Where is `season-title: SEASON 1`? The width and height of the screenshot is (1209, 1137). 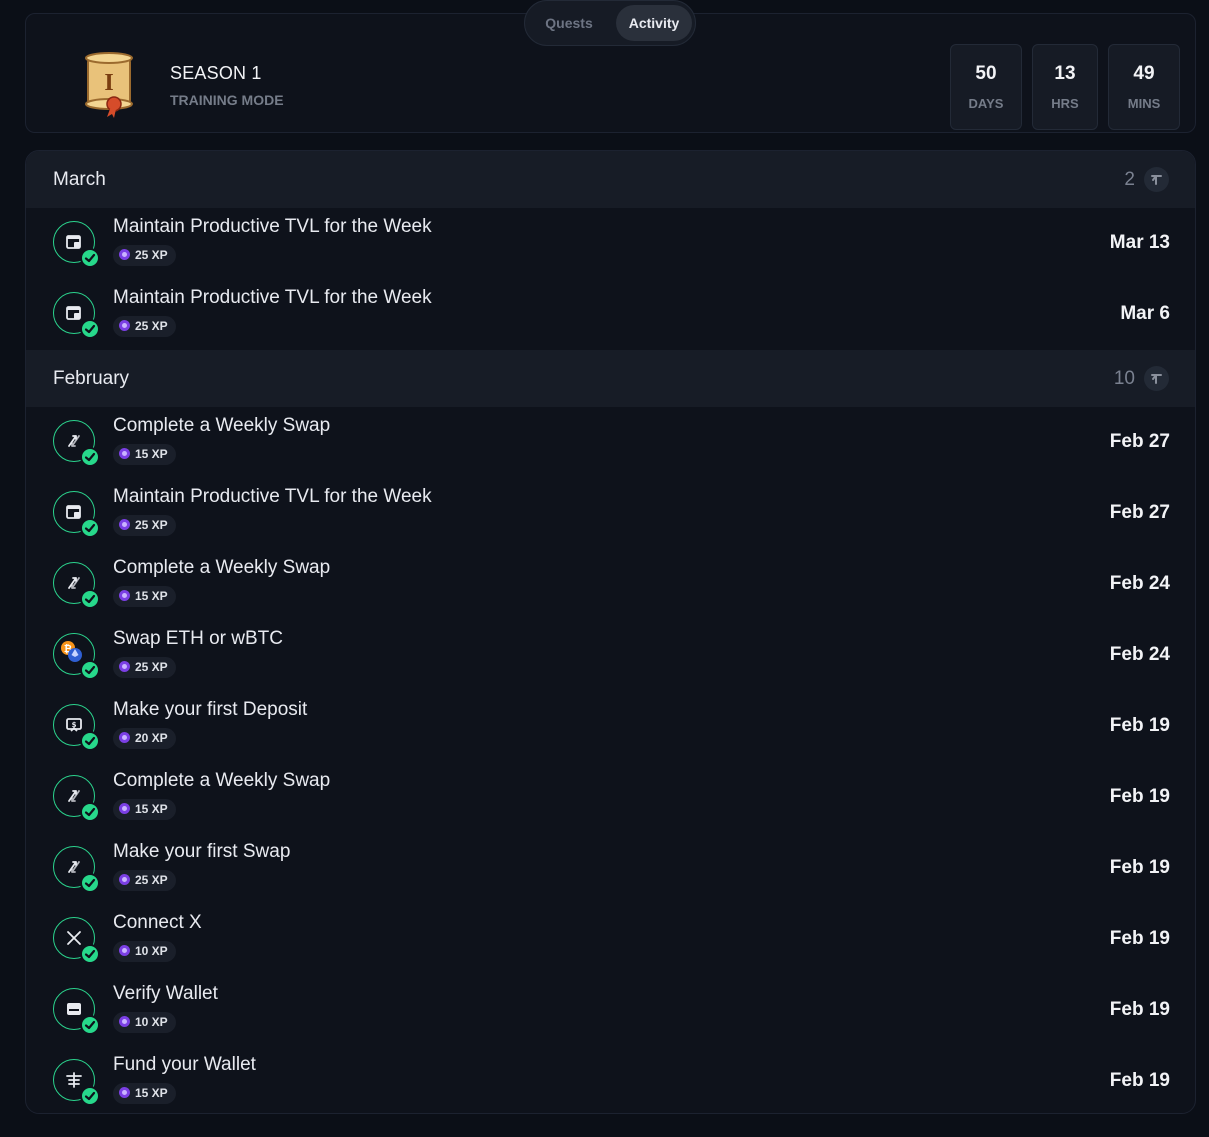 season-title: SEASON 1 is located at coordinates (216, 73).